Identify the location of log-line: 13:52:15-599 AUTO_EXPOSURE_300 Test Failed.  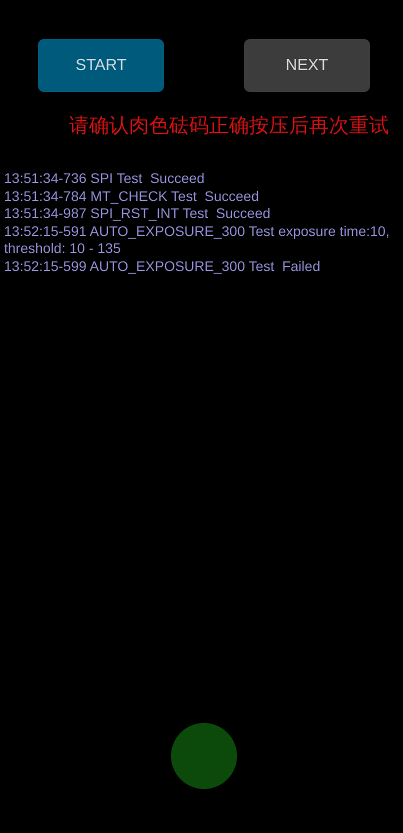
(163, 266).